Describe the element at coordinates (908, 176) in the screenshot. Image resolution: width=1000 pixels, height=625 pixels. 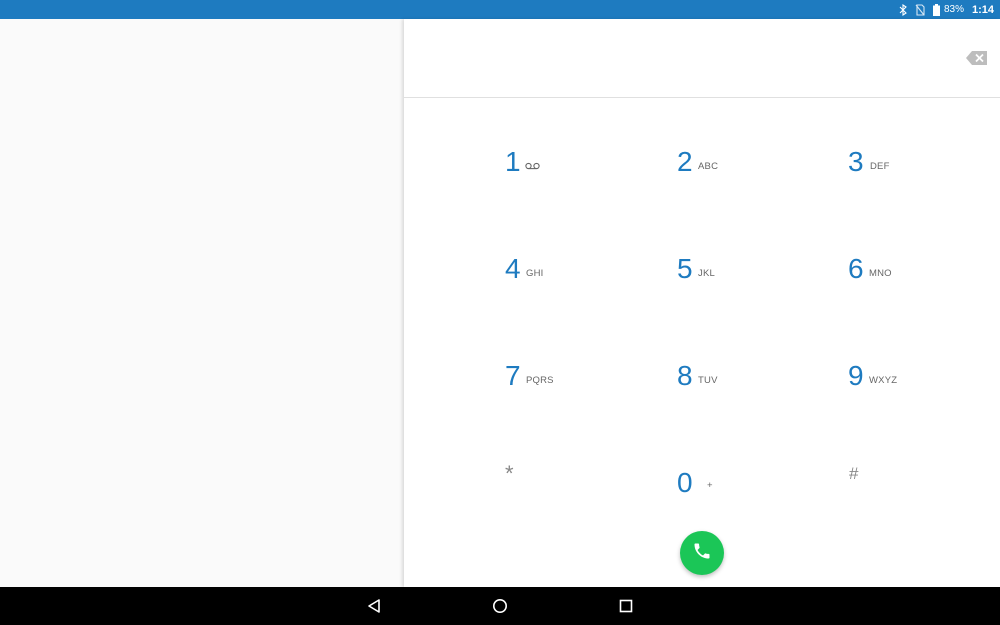
I see `dialpad-key-3: 3 DEF` at that location.